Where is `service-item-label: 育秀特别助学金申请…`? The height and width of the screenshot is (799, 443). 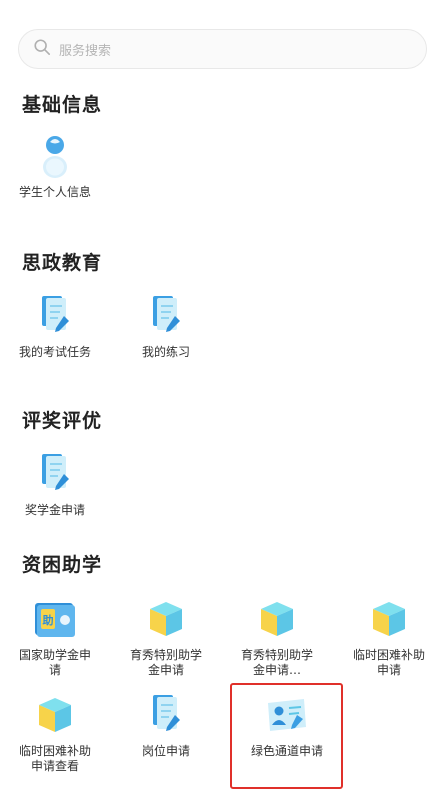 service-item-label: 育秀特别助学金申请… is located at coordinates (276, 662).